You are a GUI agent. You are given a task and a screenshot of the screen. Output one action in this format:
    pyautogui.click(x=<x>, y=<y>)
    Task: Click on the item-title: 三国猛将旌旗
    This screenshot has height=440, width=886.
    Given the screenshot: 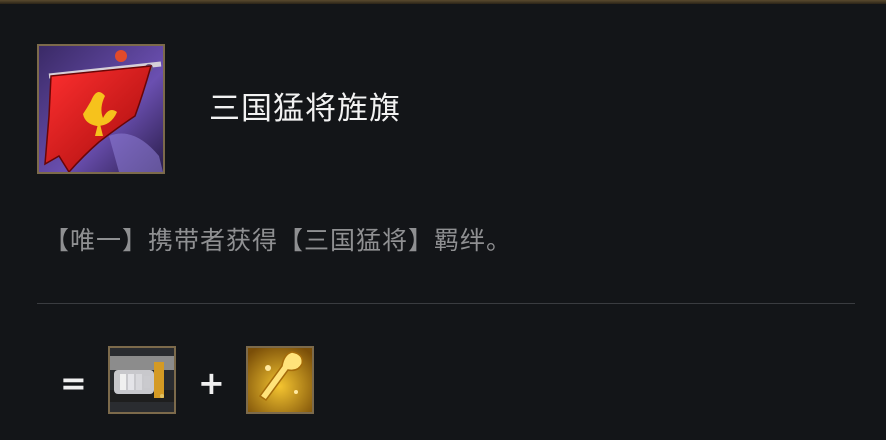 What is the action you would take?
    pyautogui.click(x=305, y=109)
    